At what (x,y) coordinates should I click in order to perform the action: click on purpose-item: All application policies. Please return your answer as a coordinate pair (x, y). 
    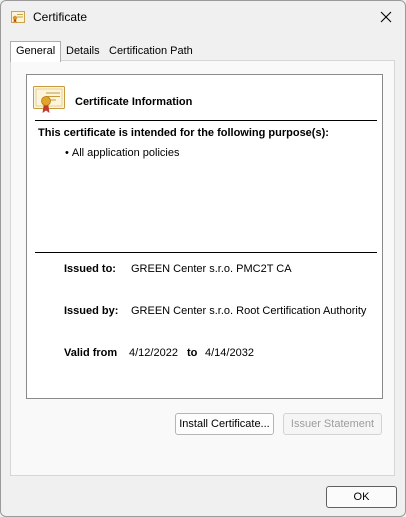
    Looking at the image, I should click on (122, 153).